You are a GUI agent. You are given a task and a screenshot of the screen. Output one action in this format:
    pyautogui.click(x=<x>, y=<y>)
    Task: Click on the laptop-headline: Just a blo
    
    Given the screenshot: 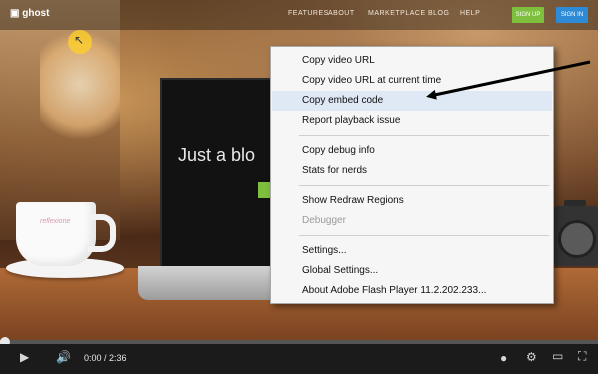 What is the action you would take?
    pyautogui.click(x=217, y=155)
    